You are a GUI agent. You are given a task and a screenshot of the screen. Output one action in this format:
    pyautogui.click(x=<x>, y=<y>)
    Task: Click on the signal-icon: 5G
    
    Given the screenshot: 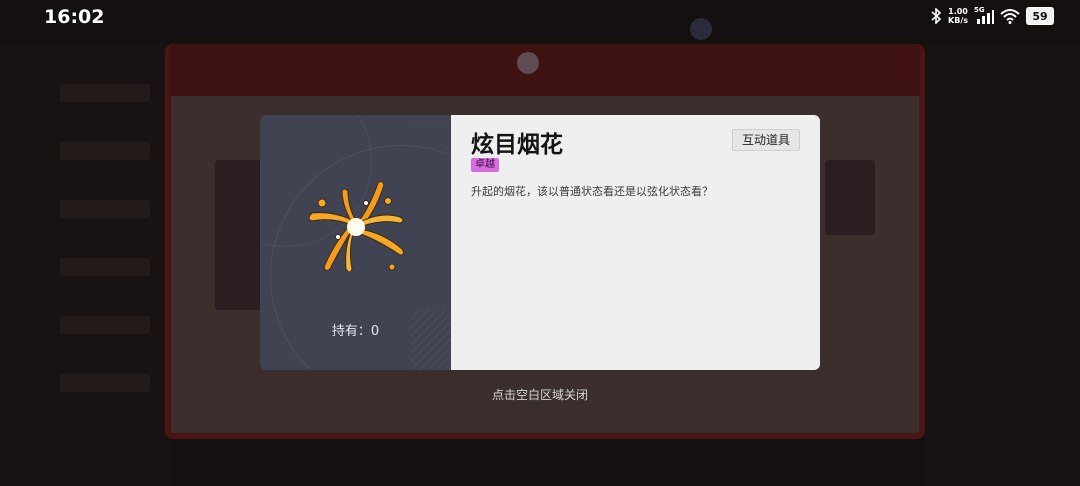 What is the action you would take?
    pyautogui.click(x=984, y=15)
    